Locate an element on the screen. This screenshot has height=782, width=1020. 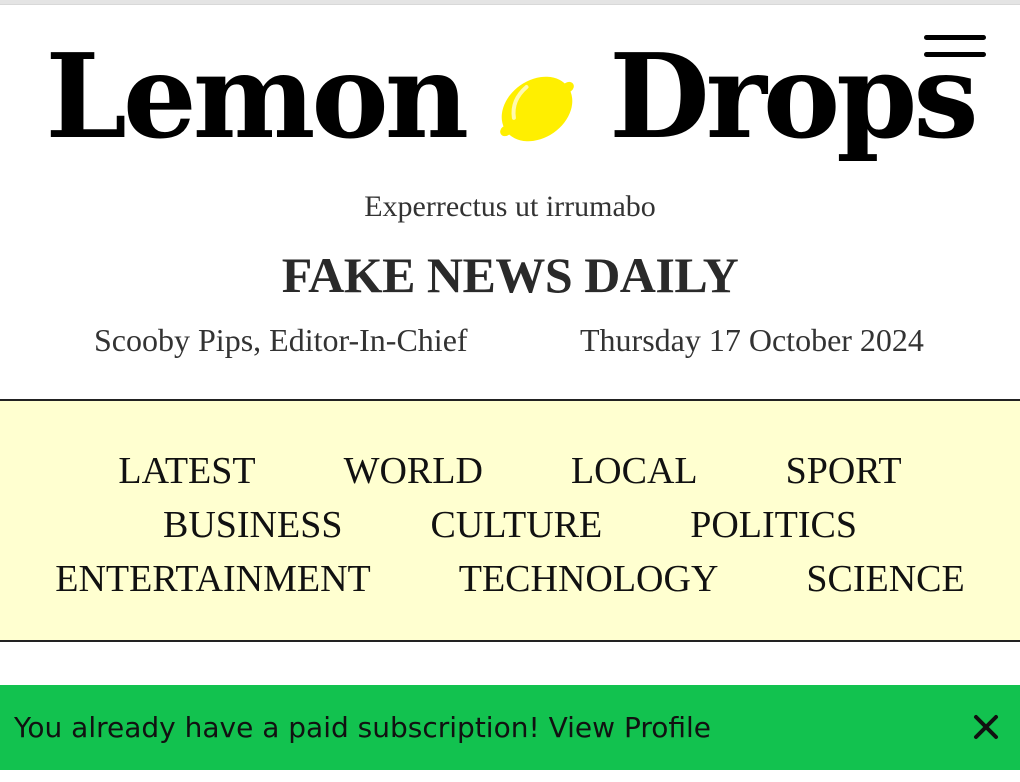
nav-row: ENTERTAINMENT TECHNOLOGY SCIENCE is located at coordinates (510, 579).